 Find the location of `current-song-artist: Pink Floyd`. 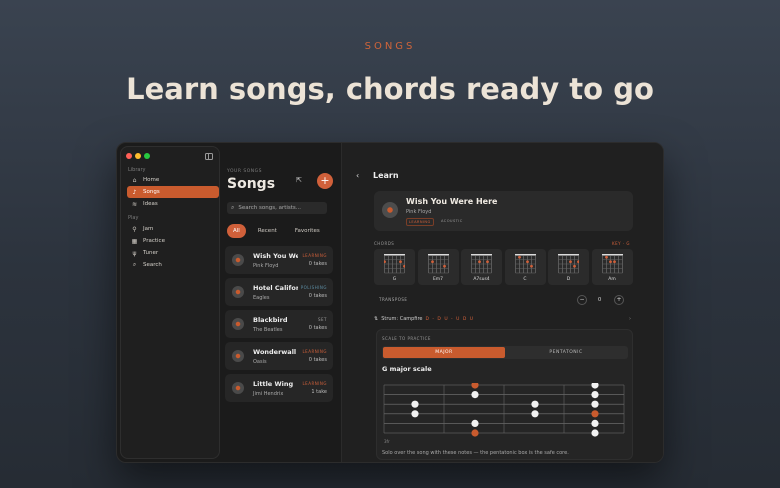

current-song-artist: Pink Floyd is located at coordinates (419, 212).